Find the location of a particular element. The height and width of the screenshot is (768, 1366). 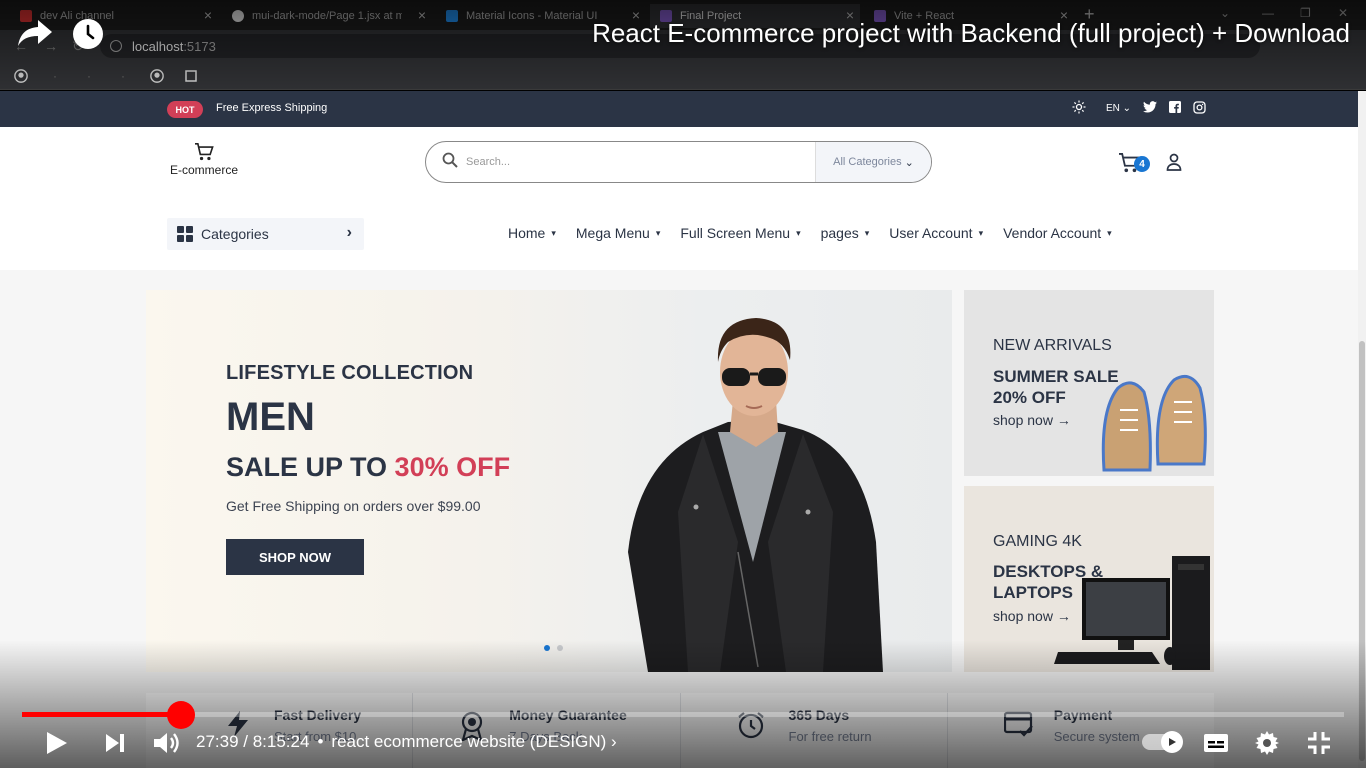

hero-headline: MEN is located at coordinates (270, 417).